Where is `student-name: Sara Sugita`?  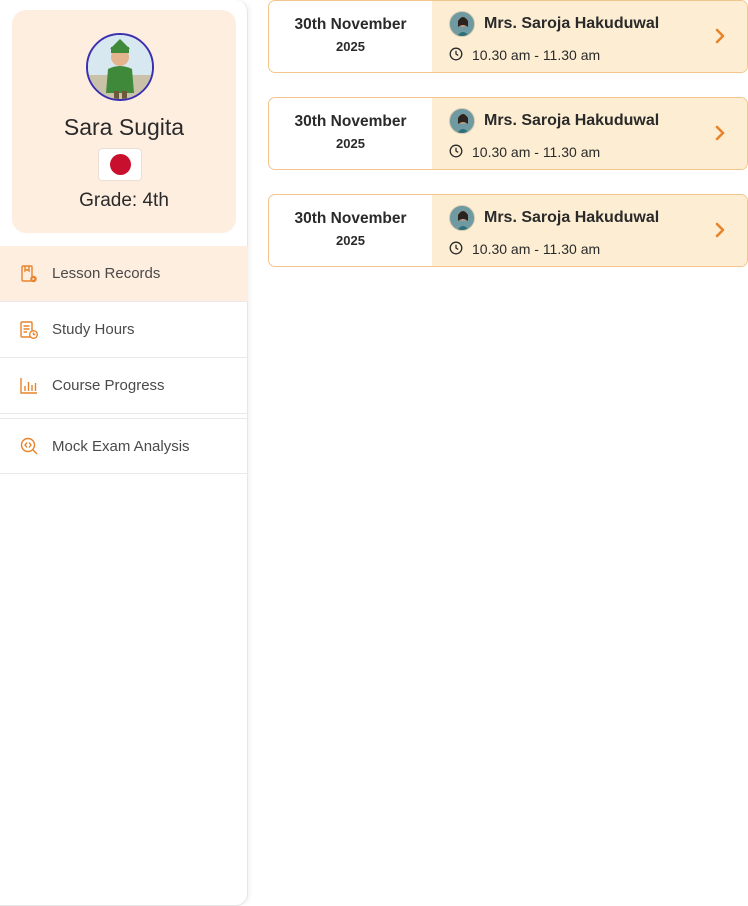
student-name: Sara Sugita is located at coordinates (124, 127).